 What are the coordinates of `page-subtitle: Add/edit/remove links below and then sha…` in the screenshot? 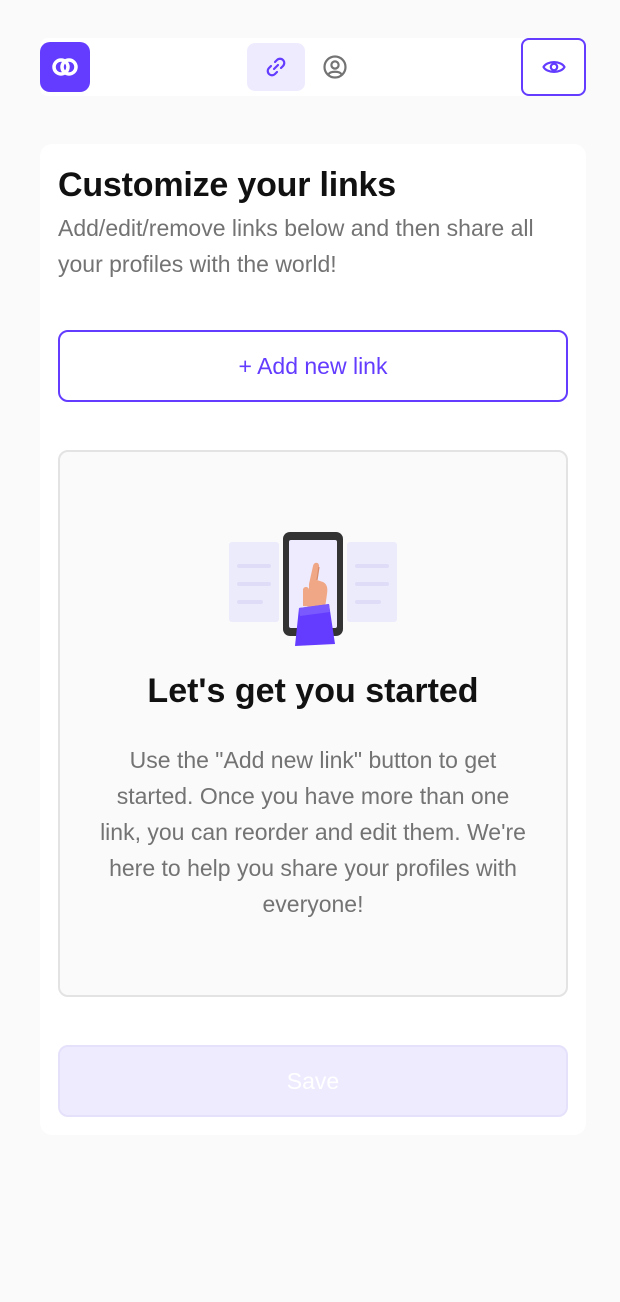 It's located at (296, 246).